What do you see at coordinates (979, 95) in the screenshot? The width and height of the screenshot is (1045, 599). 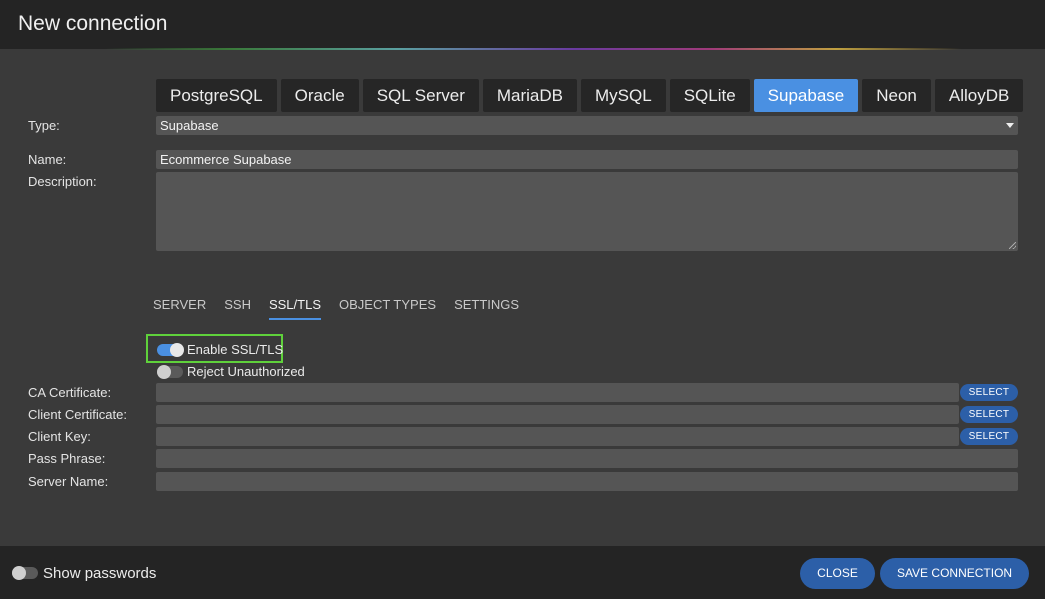 I see `tab-alloydb: AlloyDB` at bounding box center [979, 95].